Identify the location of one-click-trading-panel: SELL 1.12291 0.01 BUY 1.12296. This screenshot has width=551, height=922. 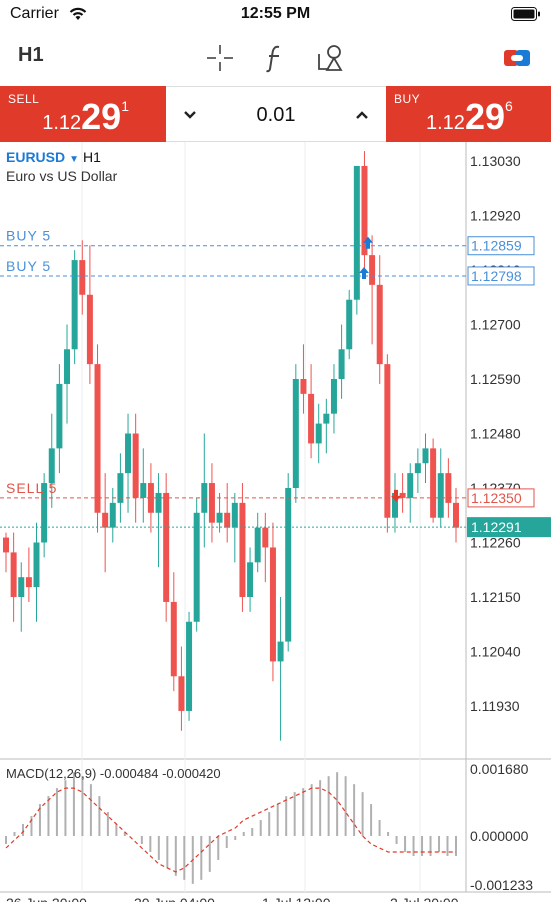
(275, 114).